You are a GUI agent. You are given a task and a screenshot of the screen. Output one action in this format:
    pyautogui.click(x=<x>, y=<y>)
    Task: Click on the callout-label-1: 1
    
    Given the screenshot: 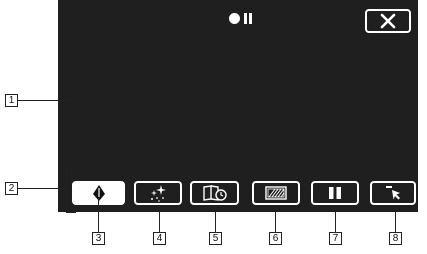 What is the action you would take?
    pyautogui.click(x=11, y=100)
    